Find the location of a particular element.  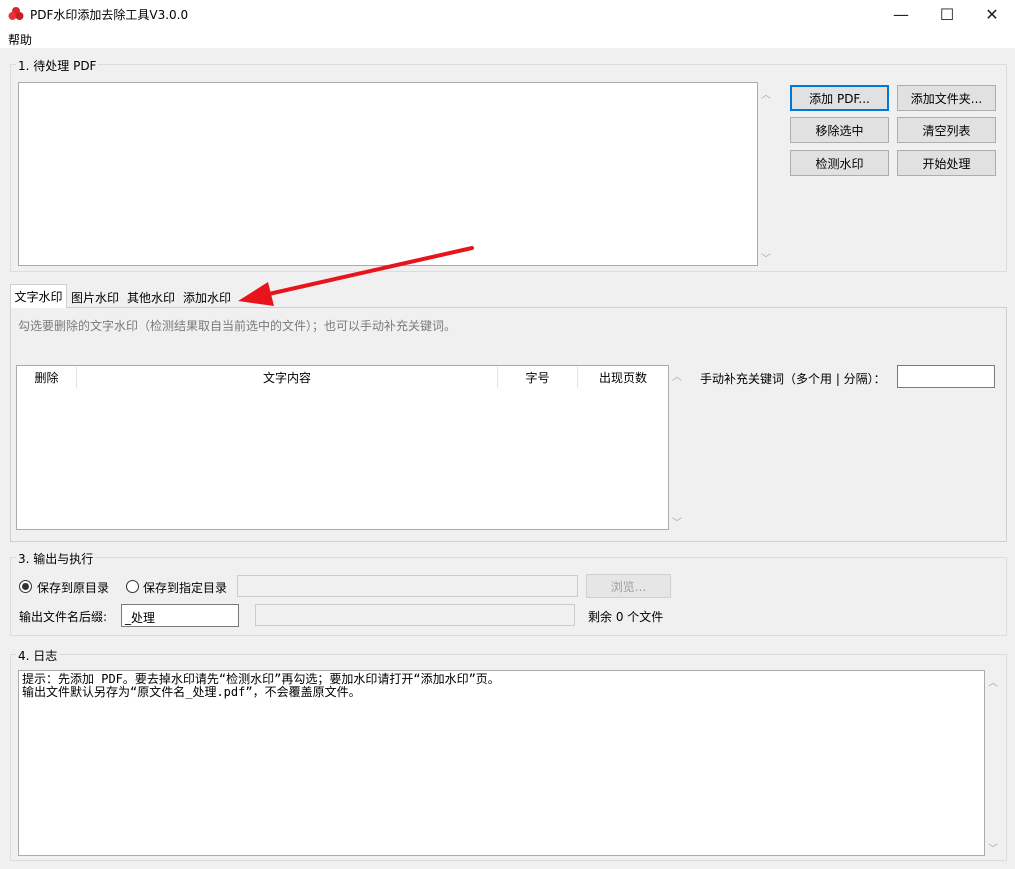

manual-keyword-label: 手动补充关键词（多个用 | 分隔）： is located at coordinates (793, 379).